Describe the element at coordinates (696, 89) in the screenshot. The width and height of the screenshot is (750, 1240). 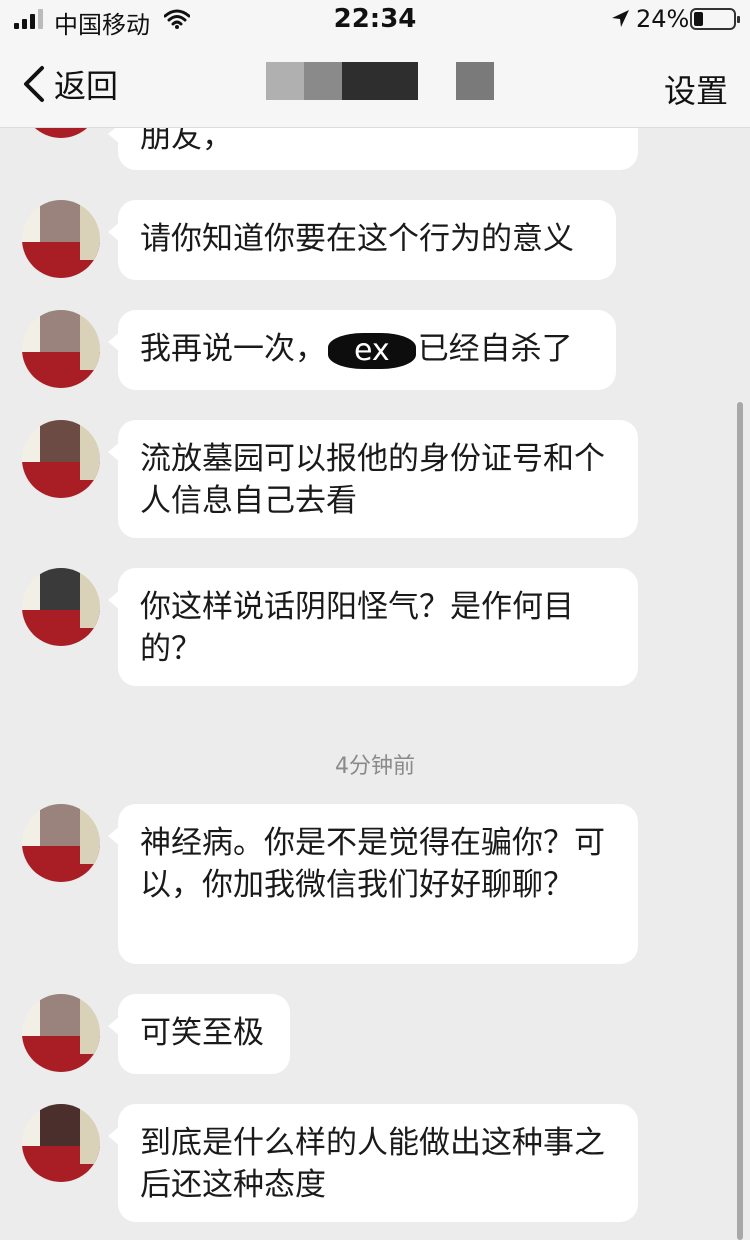
I see `settings-button: 设置` at that location.